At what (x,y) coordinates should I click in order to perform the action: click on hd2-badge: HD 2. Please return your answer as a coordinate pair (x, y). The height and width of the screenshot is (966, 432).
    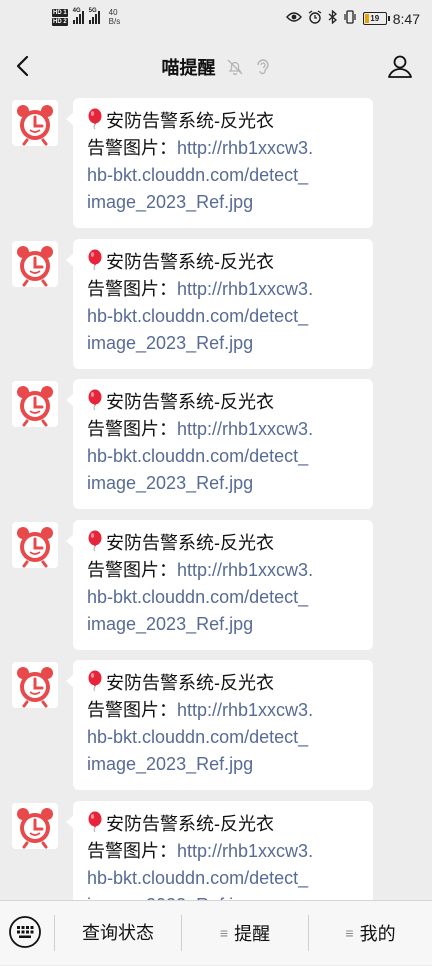
    Looking at the image, I should click on (60, 21).